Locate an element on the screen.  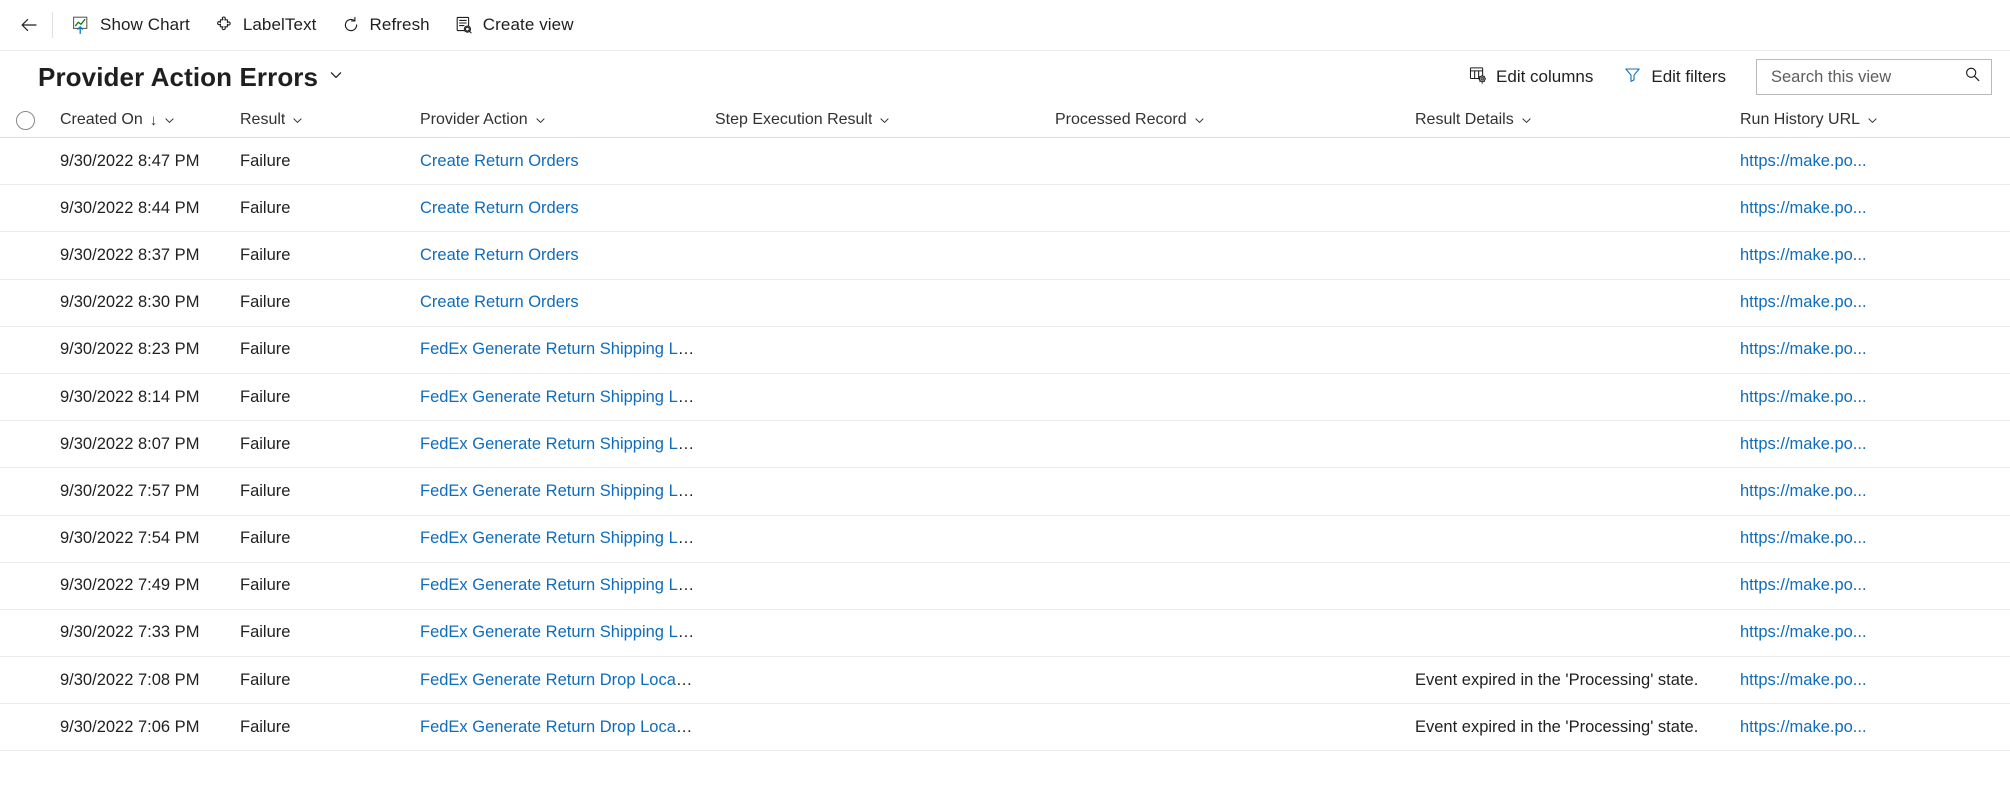
edit-filters-button: Edit filters is located at coordinates (1674, 77).